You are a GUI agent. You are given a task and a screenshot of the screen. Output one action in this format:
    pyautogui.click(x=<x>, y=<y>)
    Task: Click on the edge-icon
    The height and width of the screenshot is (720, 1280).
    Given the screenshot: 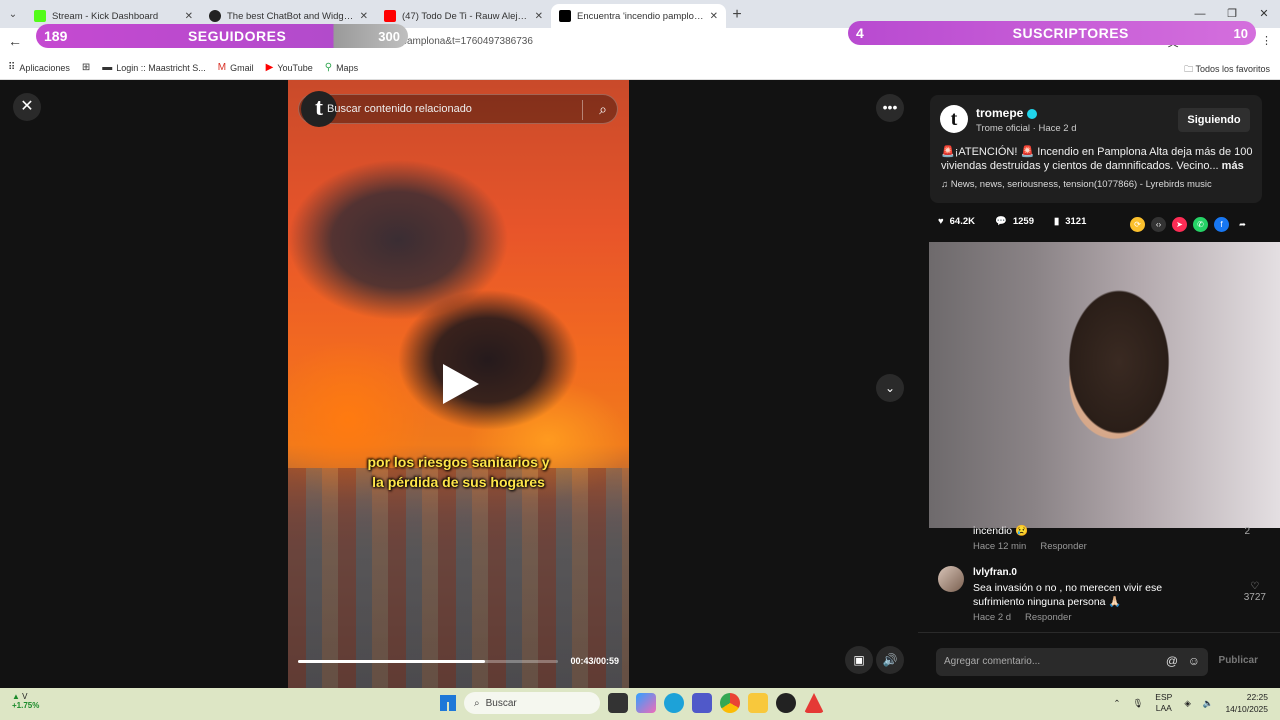 What is the action you would take?
    pyautogui.click(x=674, y=703)
    